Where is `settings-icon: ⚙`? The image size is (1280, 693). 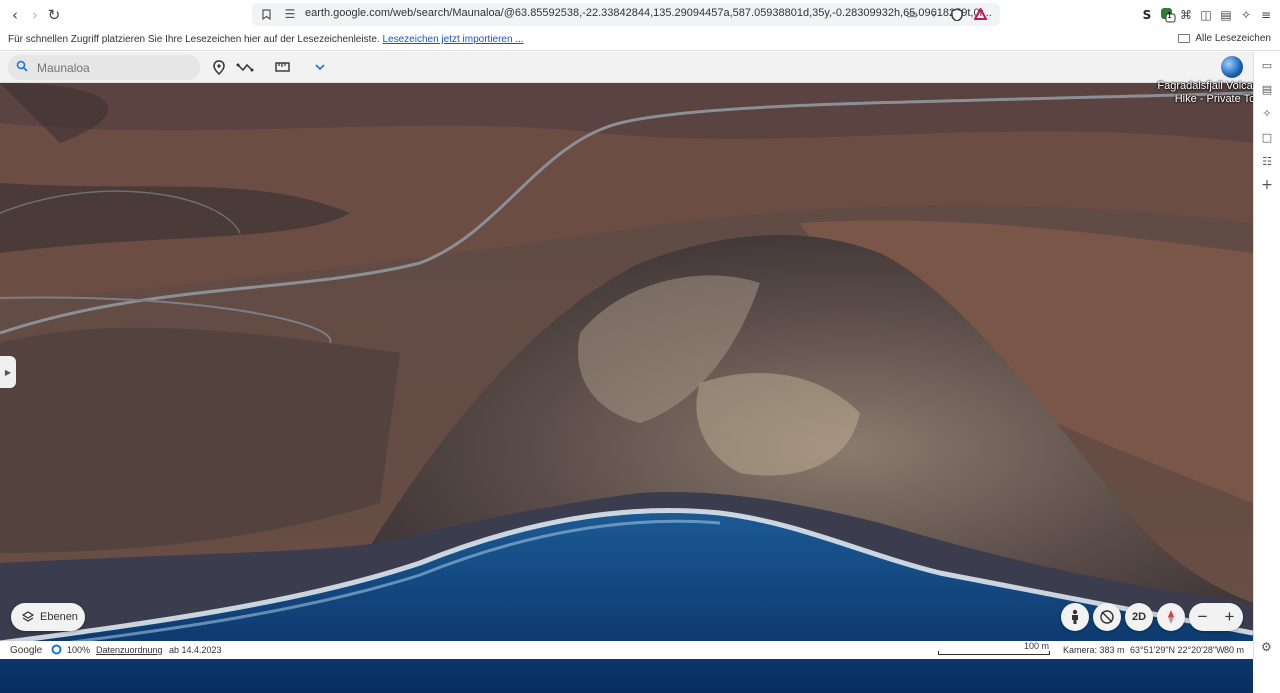 settings-icon: ⚙ is located at coordinates (1266, 647).